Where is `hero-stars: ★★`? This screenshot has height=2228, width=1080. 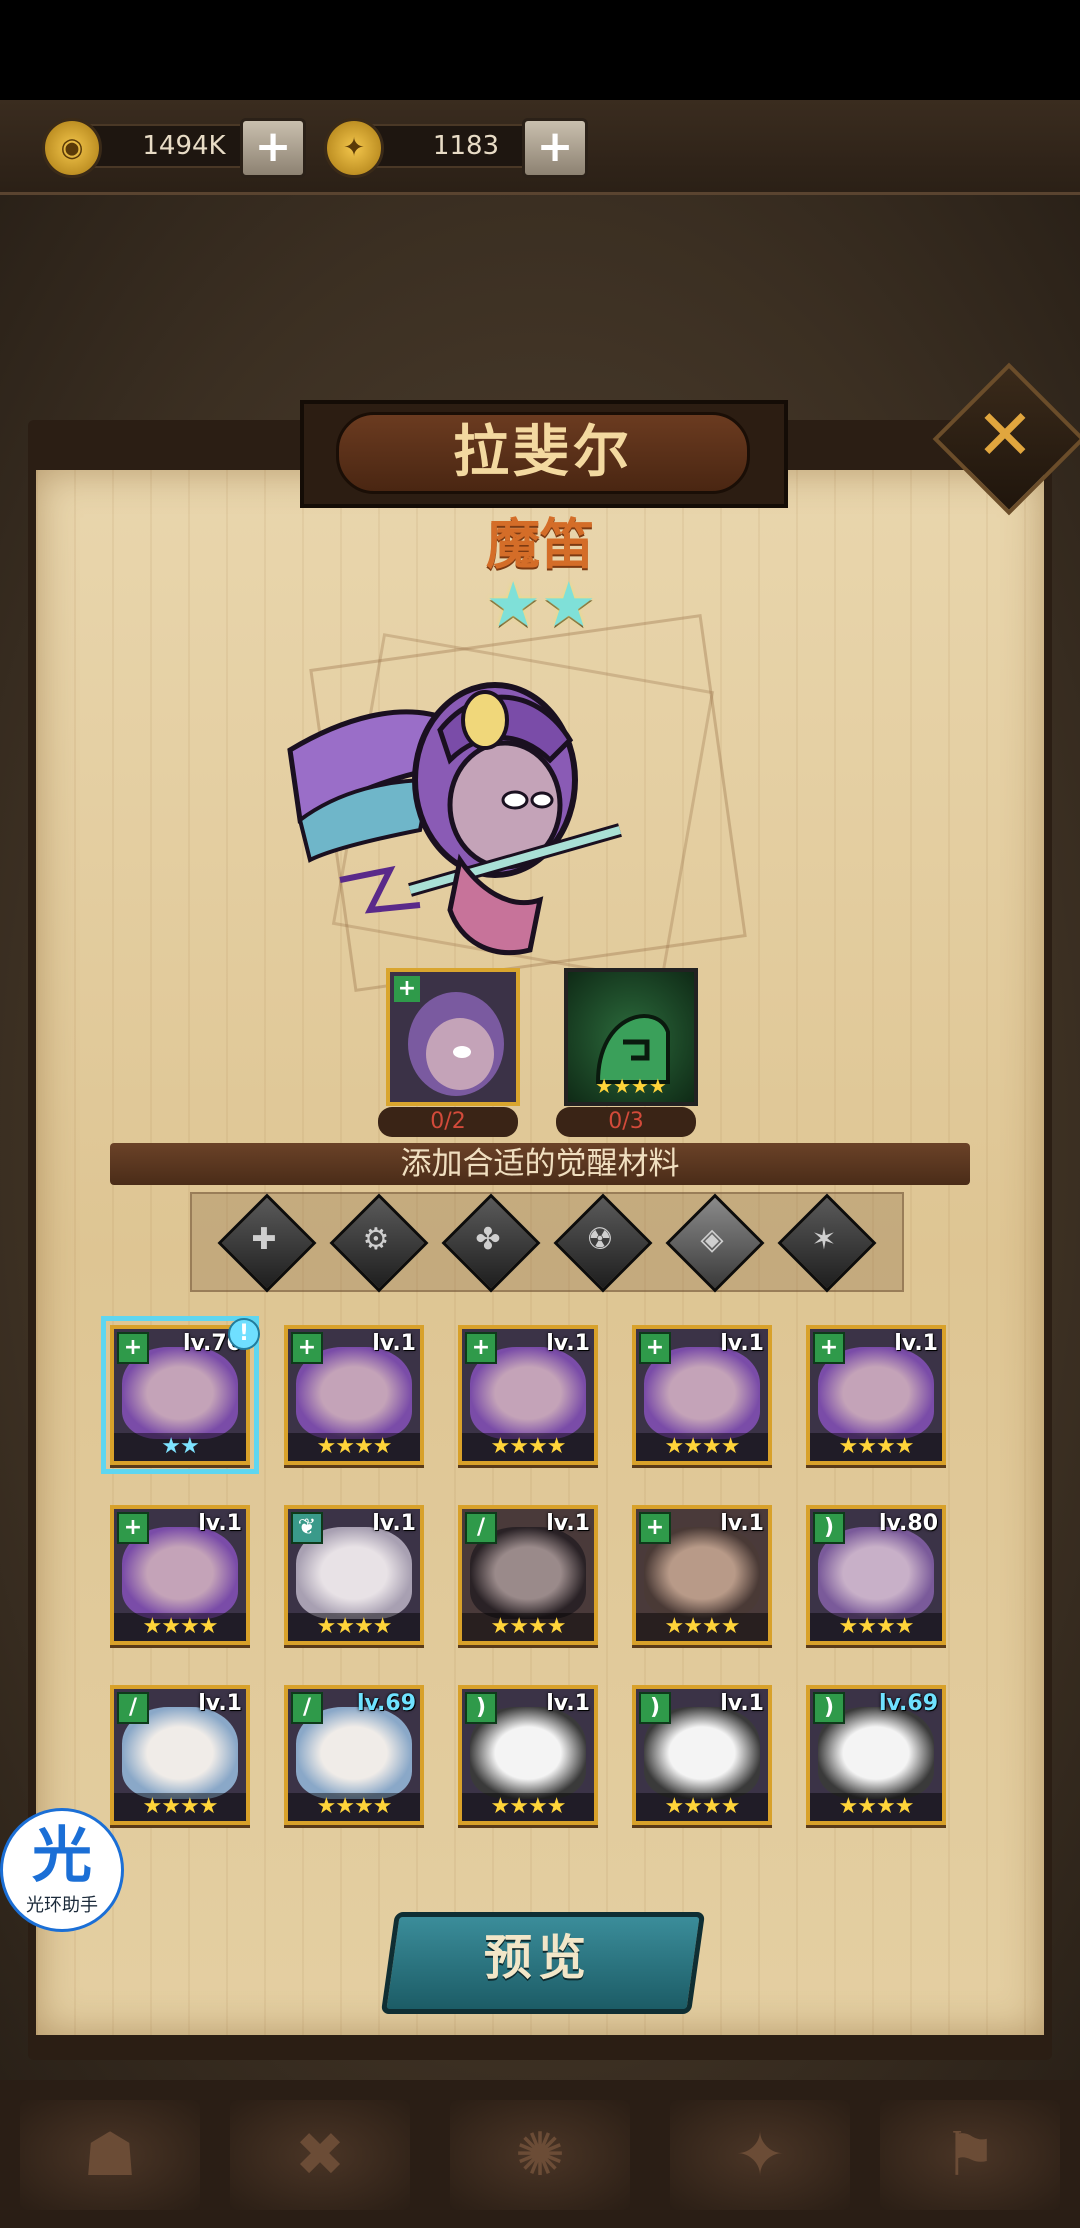
hero-stars: ★★ is located at coordinates (541, 604).